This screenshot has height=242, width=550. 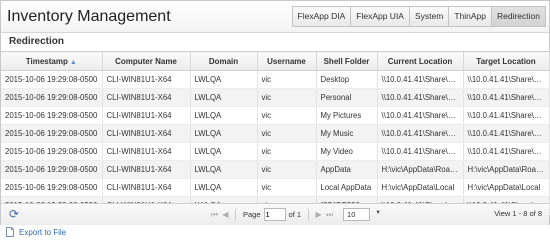 What do you see at coordinates (347, 133) in the screenshot?
I see `shell-folder-cell: My Music` at bounding box center [347, 133].